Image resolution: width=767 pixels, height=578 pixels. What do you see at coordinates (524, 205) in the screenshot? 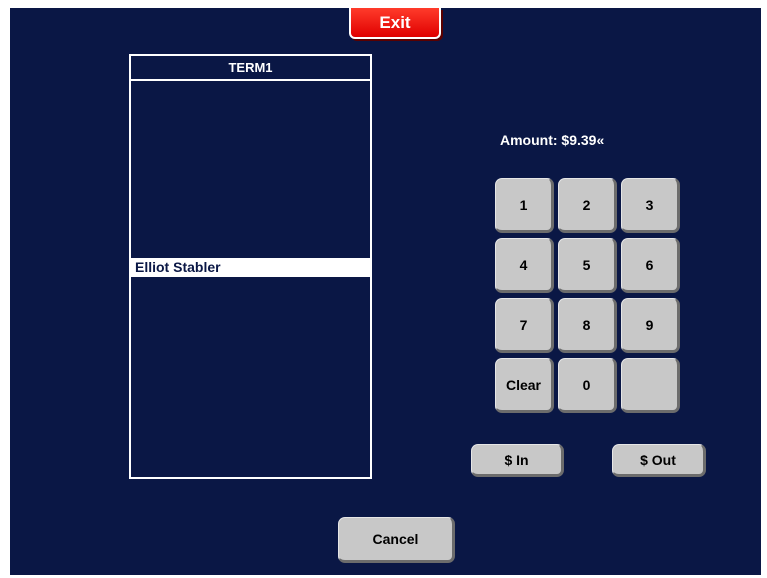
I see `key-1: 1` at bounding box center [524, 205].